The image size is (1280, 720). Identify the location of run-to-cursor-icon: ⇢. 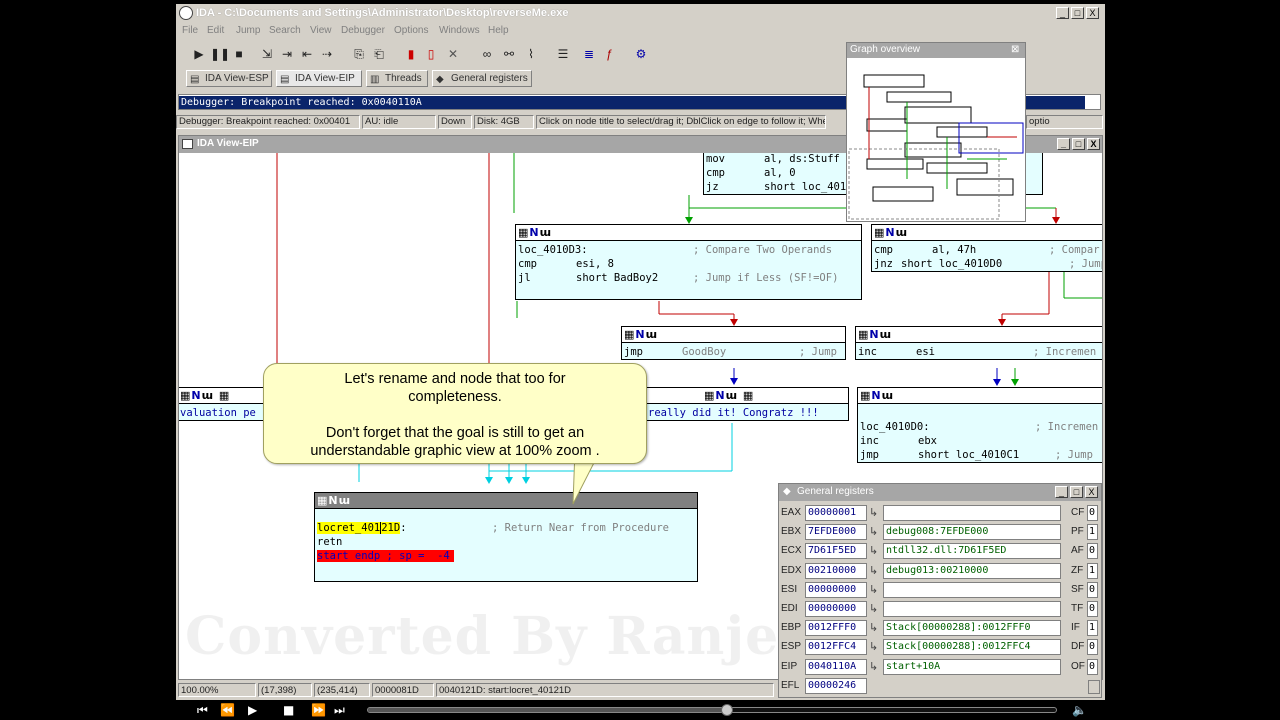
(327, 54).